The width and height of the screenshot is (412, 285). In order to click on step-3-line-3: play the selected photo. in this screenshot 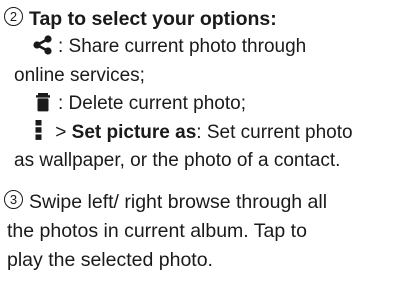, I will do `click(110, 260)`.